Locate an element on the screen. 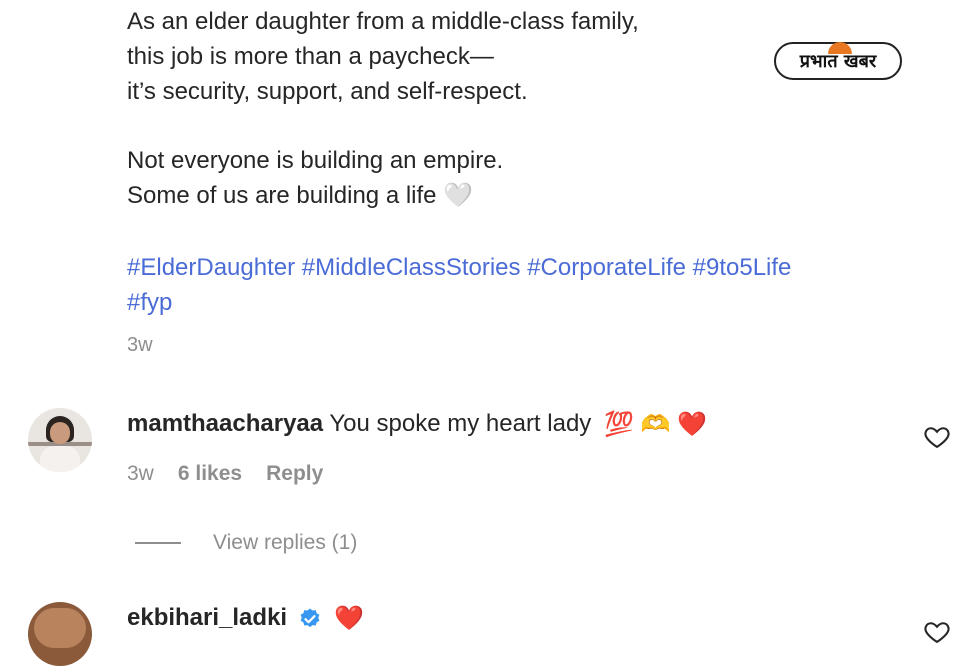 The width and height of the screenshot is (960, 666). reply-button: Reply is located at coordinates (294, 474).